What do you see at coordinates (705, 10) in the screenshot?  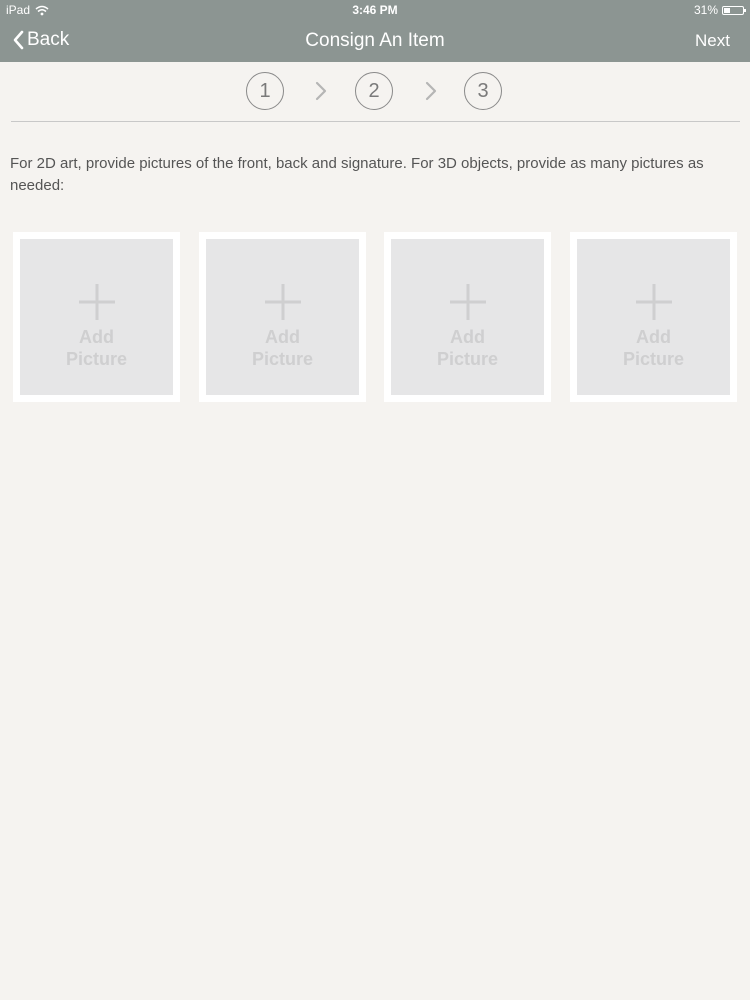 I see `battery-percent: 31%` at bounding box center [705, 10].